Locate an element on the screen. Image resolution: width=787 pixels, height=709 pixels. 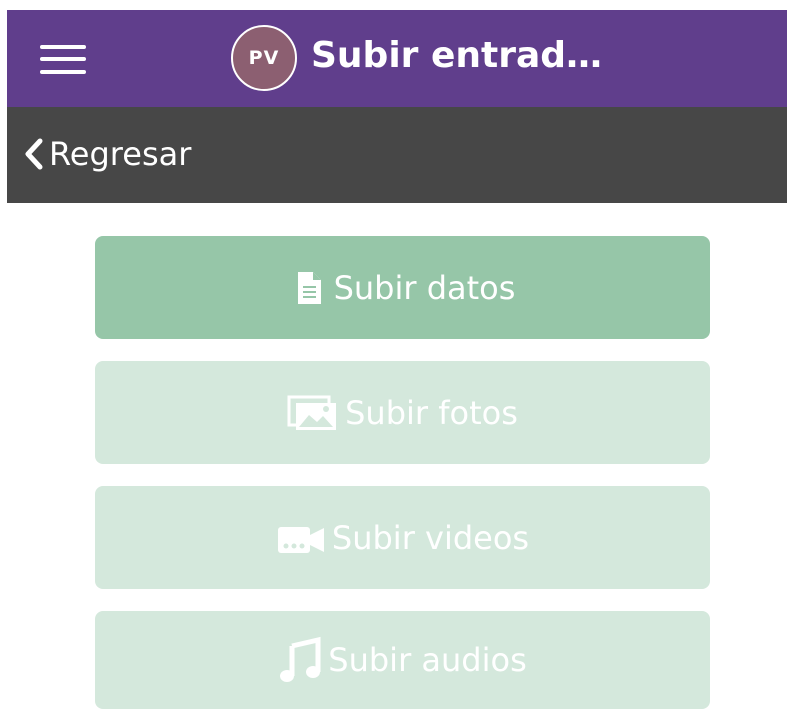
upload-videos-button: Subir videos is located at coordinates (402, 537).